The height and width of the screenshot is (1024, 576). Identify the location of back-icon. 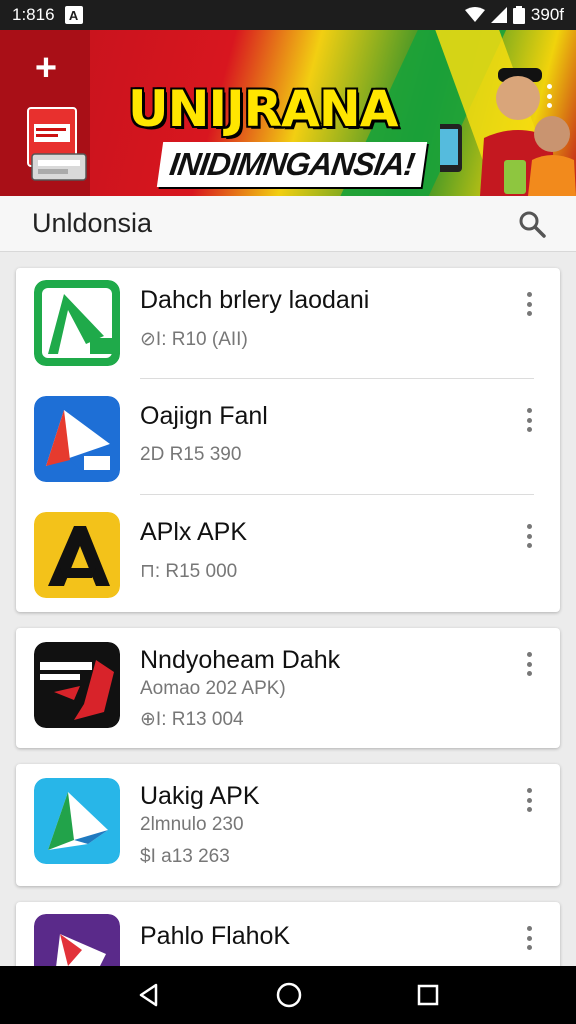
(149, 995).